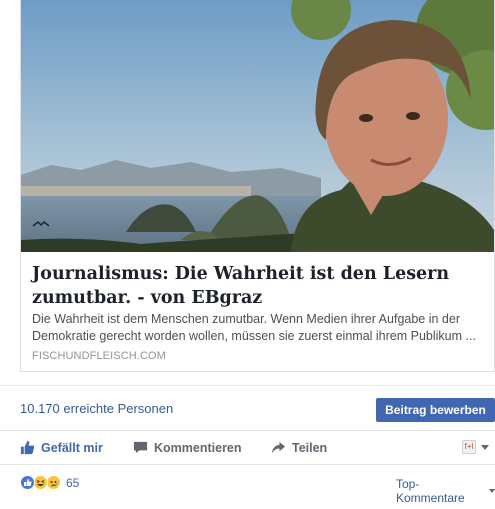  I want to click on sad-reaction-icon, so click(53, 482).